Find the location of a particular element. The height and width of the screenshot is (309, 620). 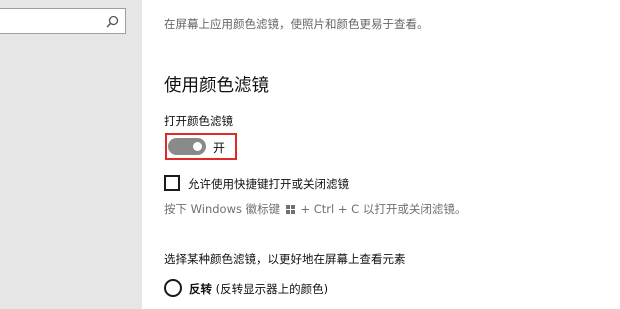

toggle-state-label: 开 is located at coordinates (219, 148).